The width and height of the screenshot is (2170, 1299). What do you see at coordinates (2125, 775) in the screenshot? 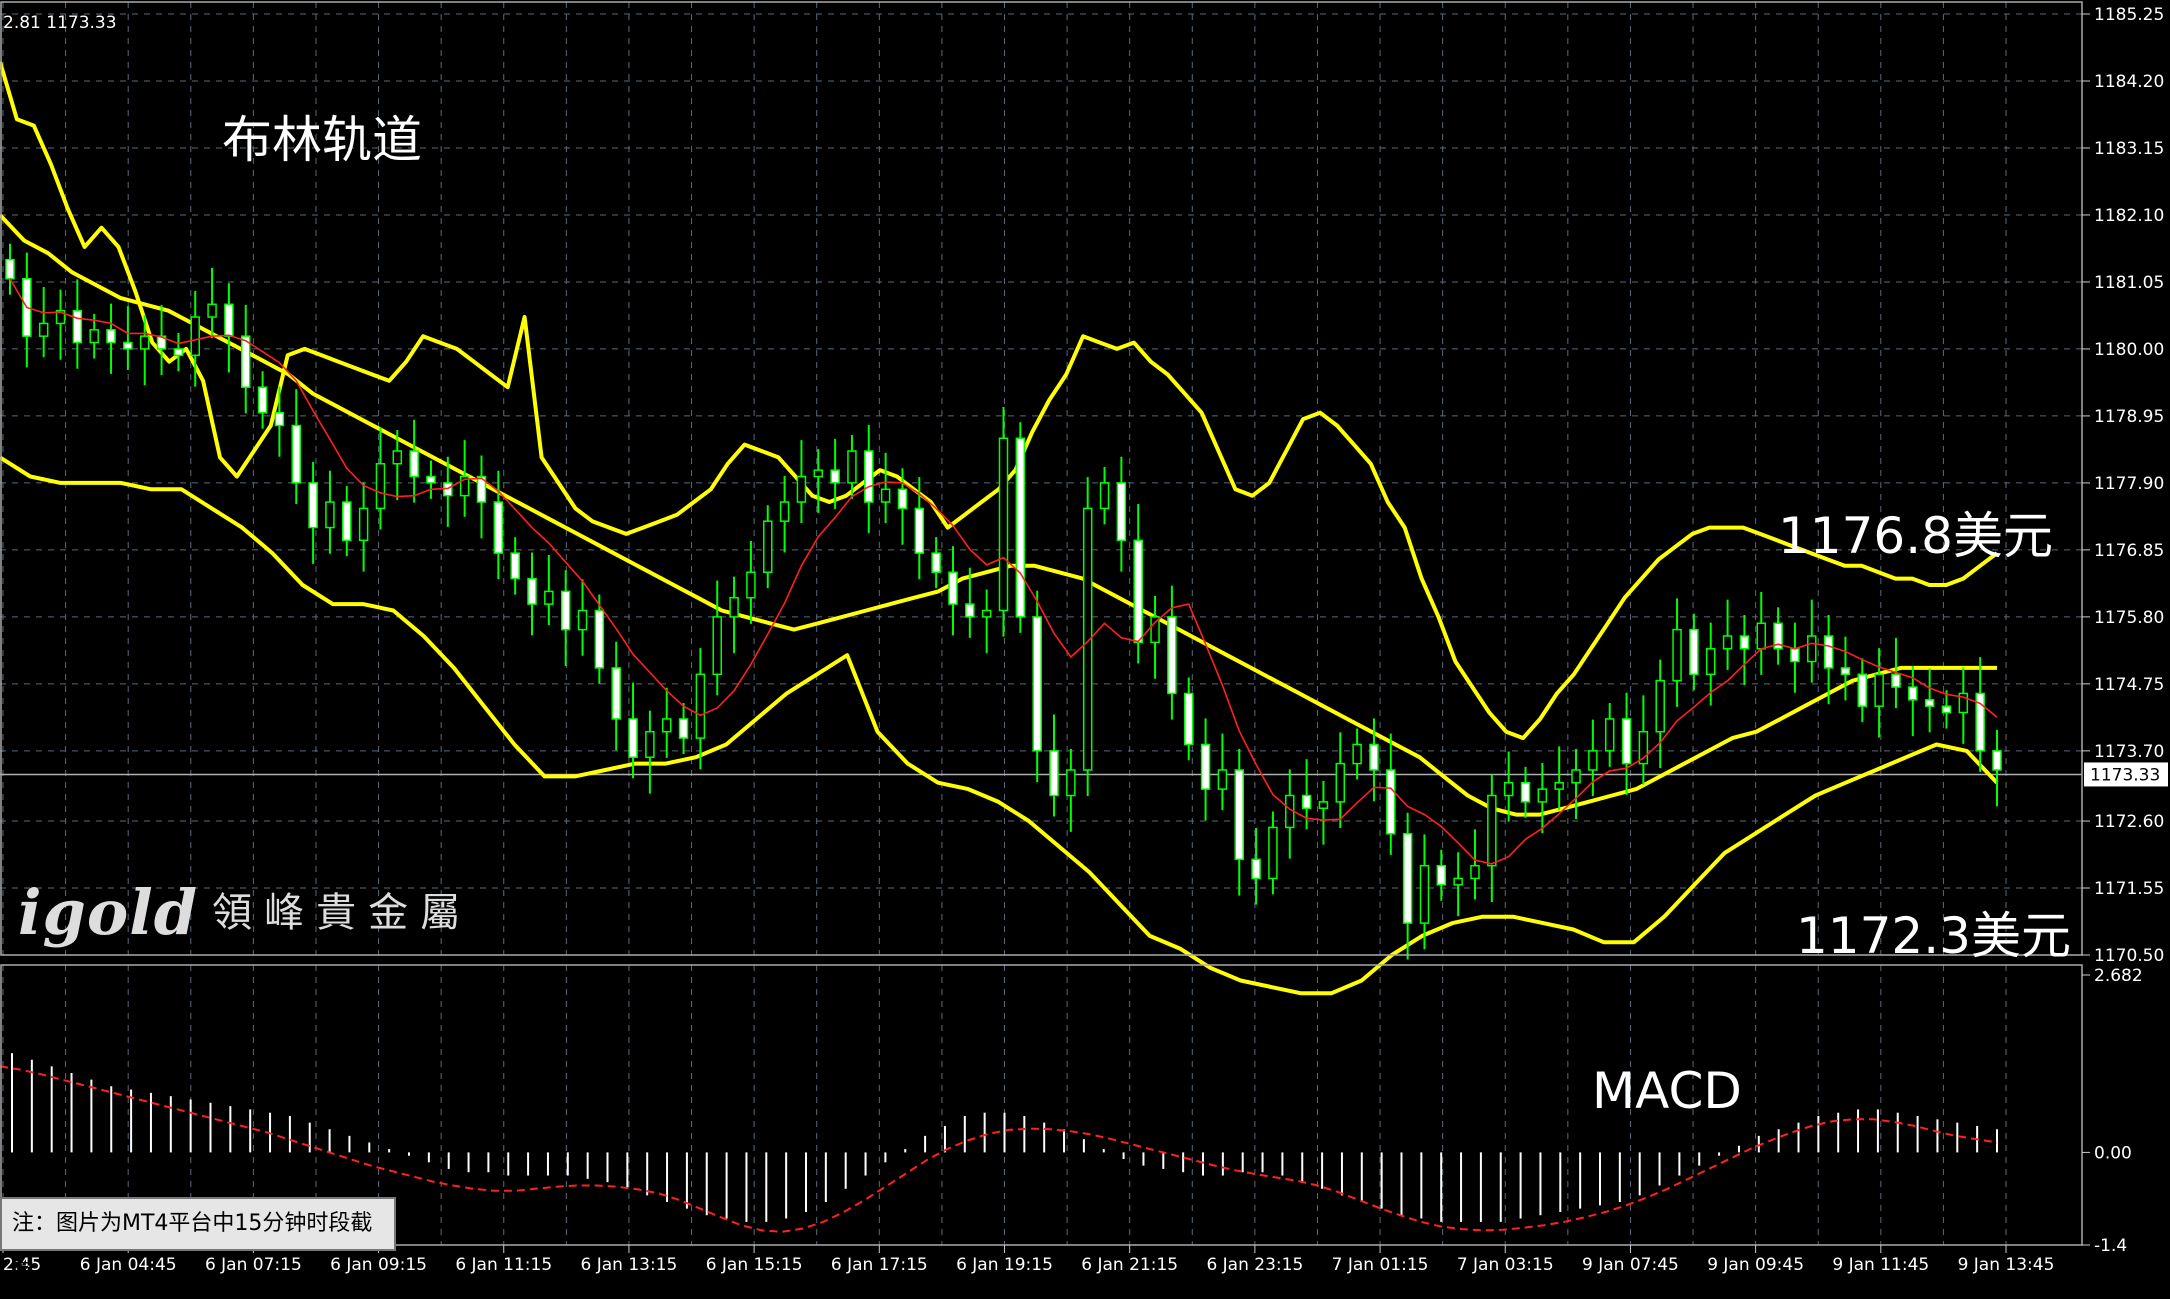
I see `current-price-label: 1173.33` at bounding box center [2125, 775].